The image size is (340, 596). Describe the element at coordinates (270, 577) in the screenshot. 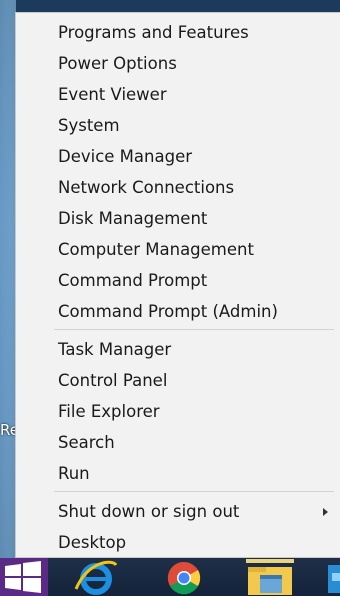

I see `file-explorer-icon` at that location.